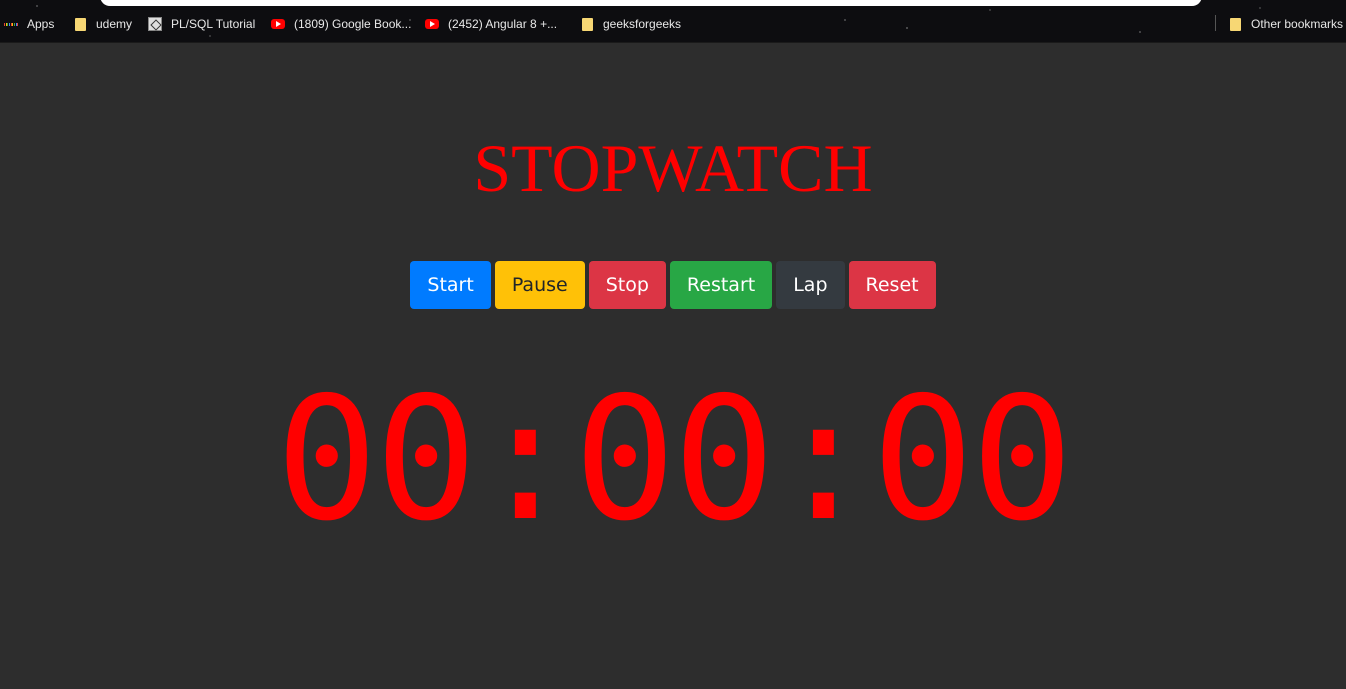 The width and height of the screenshot is (1346, 689). What do you see at coordinates (11, 24) in the screenshot?
I see `apps-grid-icon` at bounding box center [11, 24].